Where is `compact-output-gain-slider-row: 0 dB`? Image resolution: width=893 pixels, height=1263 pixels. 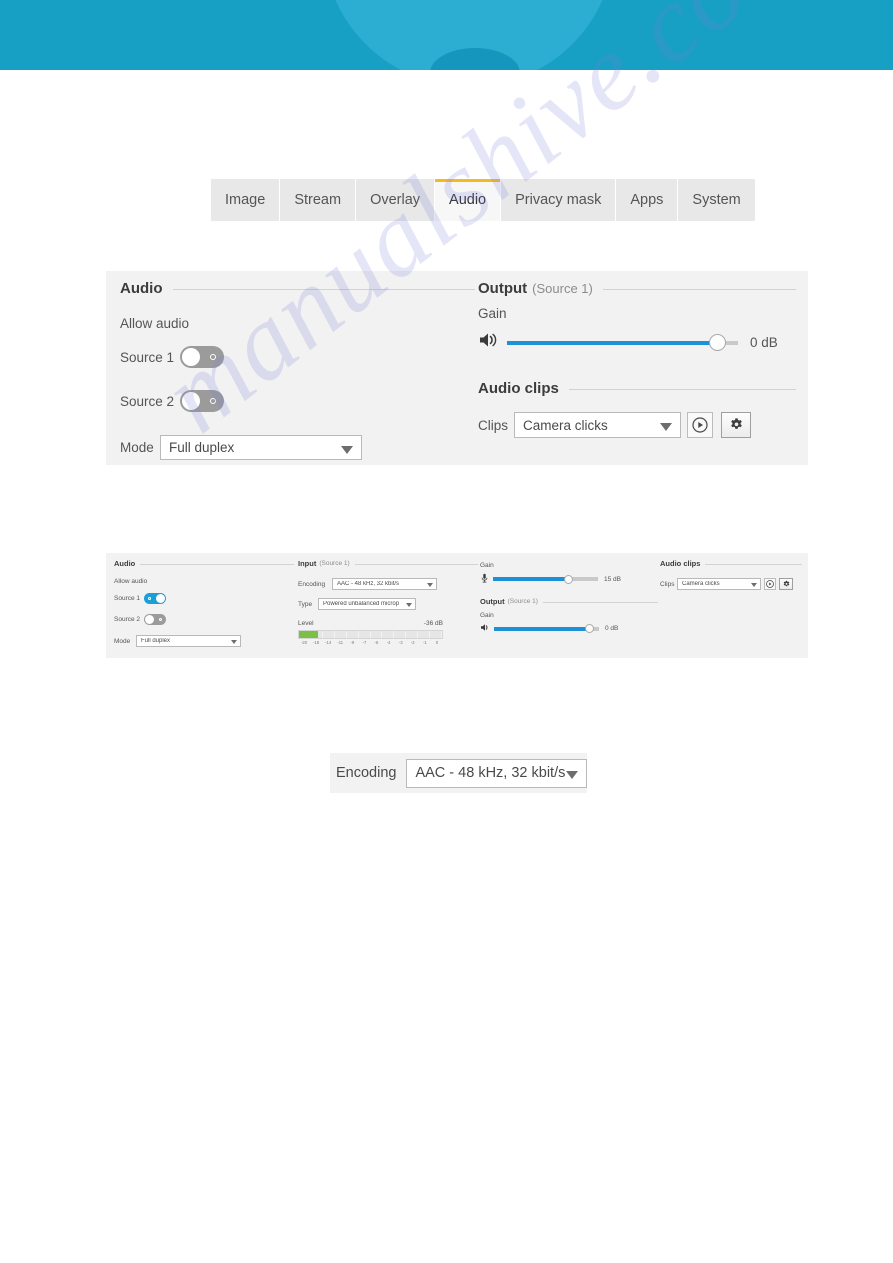
compact-output-gain-slider-row: 0 dB is located at coordinates (569, 628).